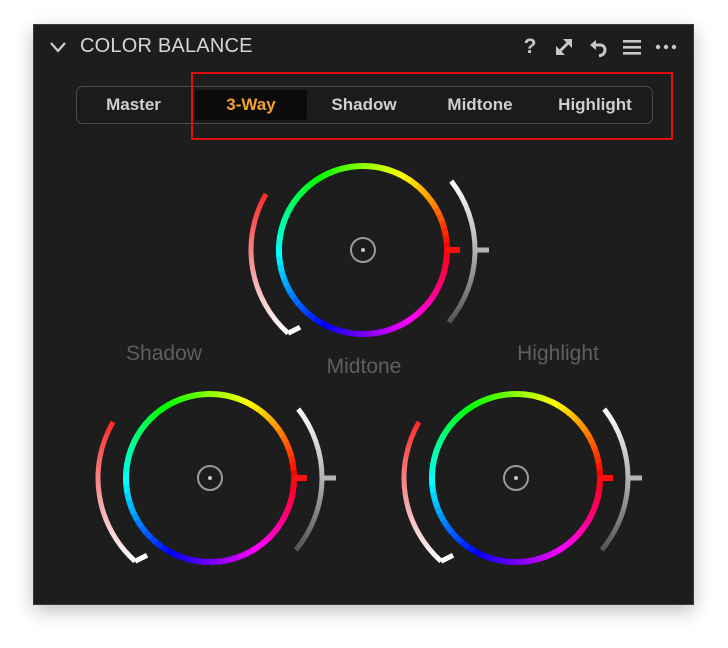 The image size is (728, 648). What do you see at coordinates (595, 105) in the screenshot?
I see `tab-highlight: Highlight` at bounding box center [595, 105].